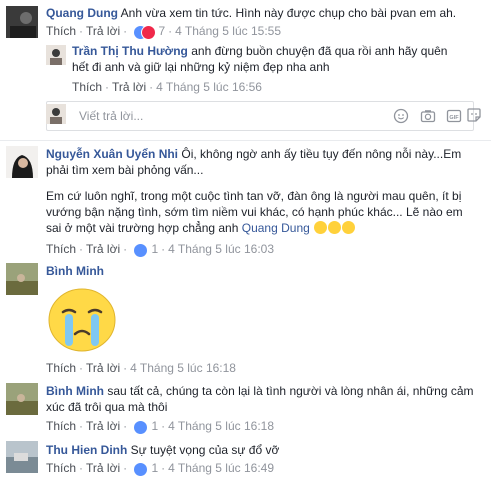  Describe the element at coordinates (160, 427) in the screenshot. I see `comment-actions: Thích · Trả lời · 1 · 4 Tháng 5 lúc 16:18` at that location.